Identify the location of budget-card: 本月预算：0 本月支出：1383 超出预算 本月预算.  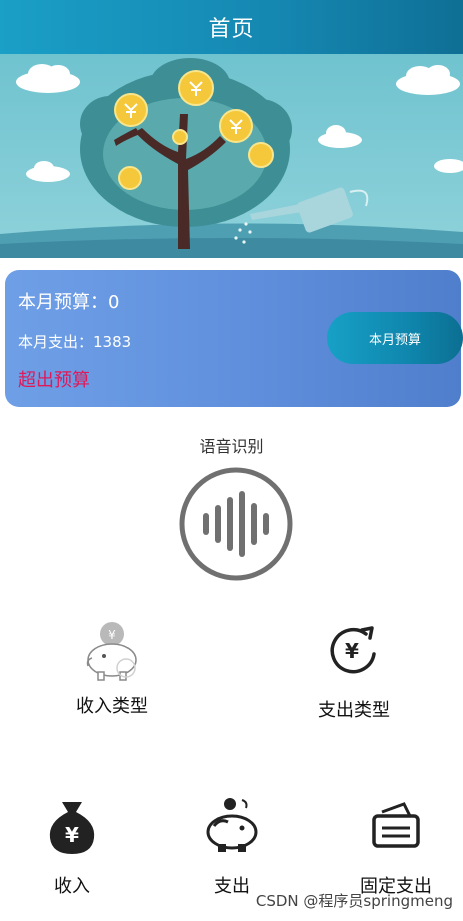
(234, 338).